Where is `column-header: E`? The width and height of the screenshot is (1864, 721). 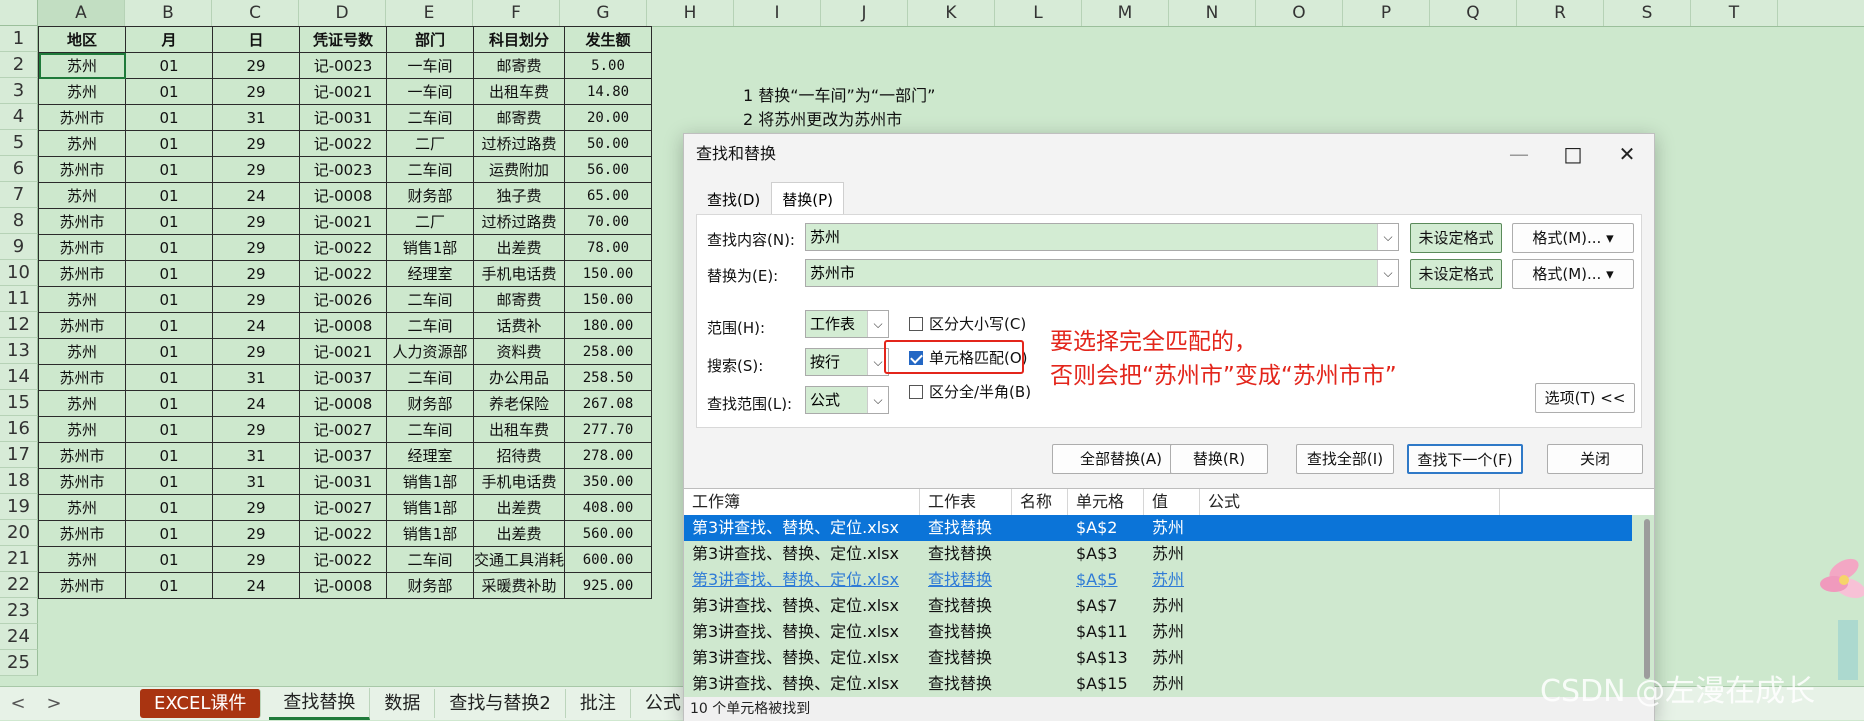
column-header: E is located at coordinates (429, 13).